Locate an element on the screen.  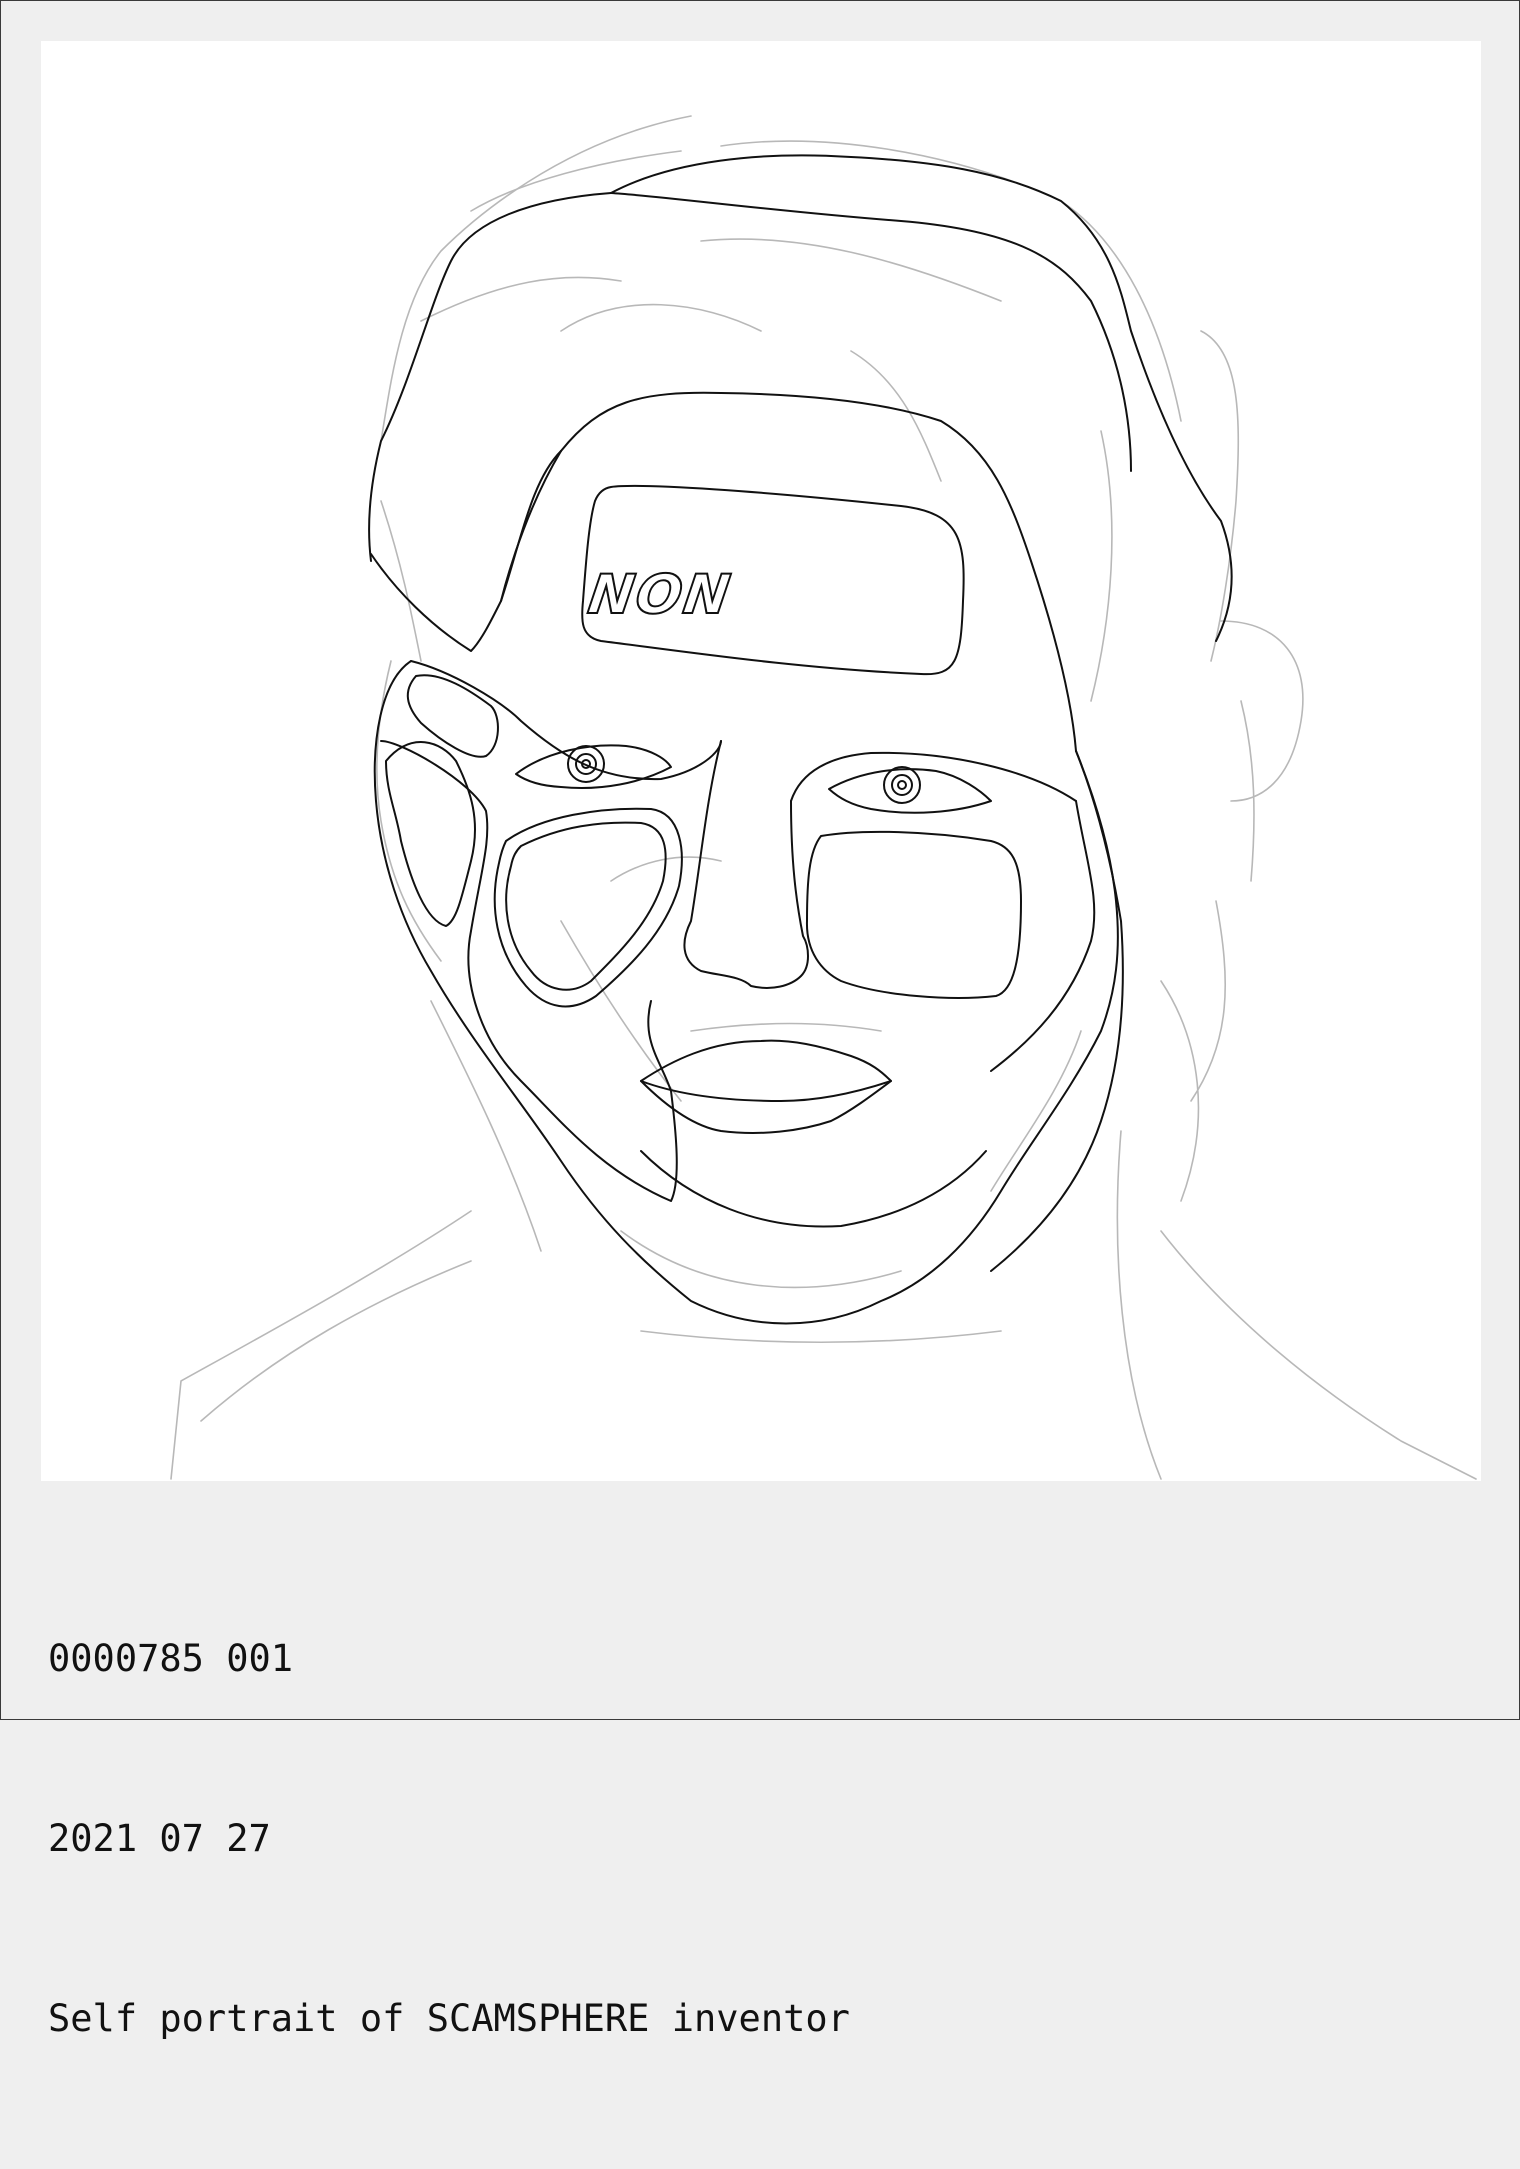
right-cheek-cutout is located at coordinates (913, 914).